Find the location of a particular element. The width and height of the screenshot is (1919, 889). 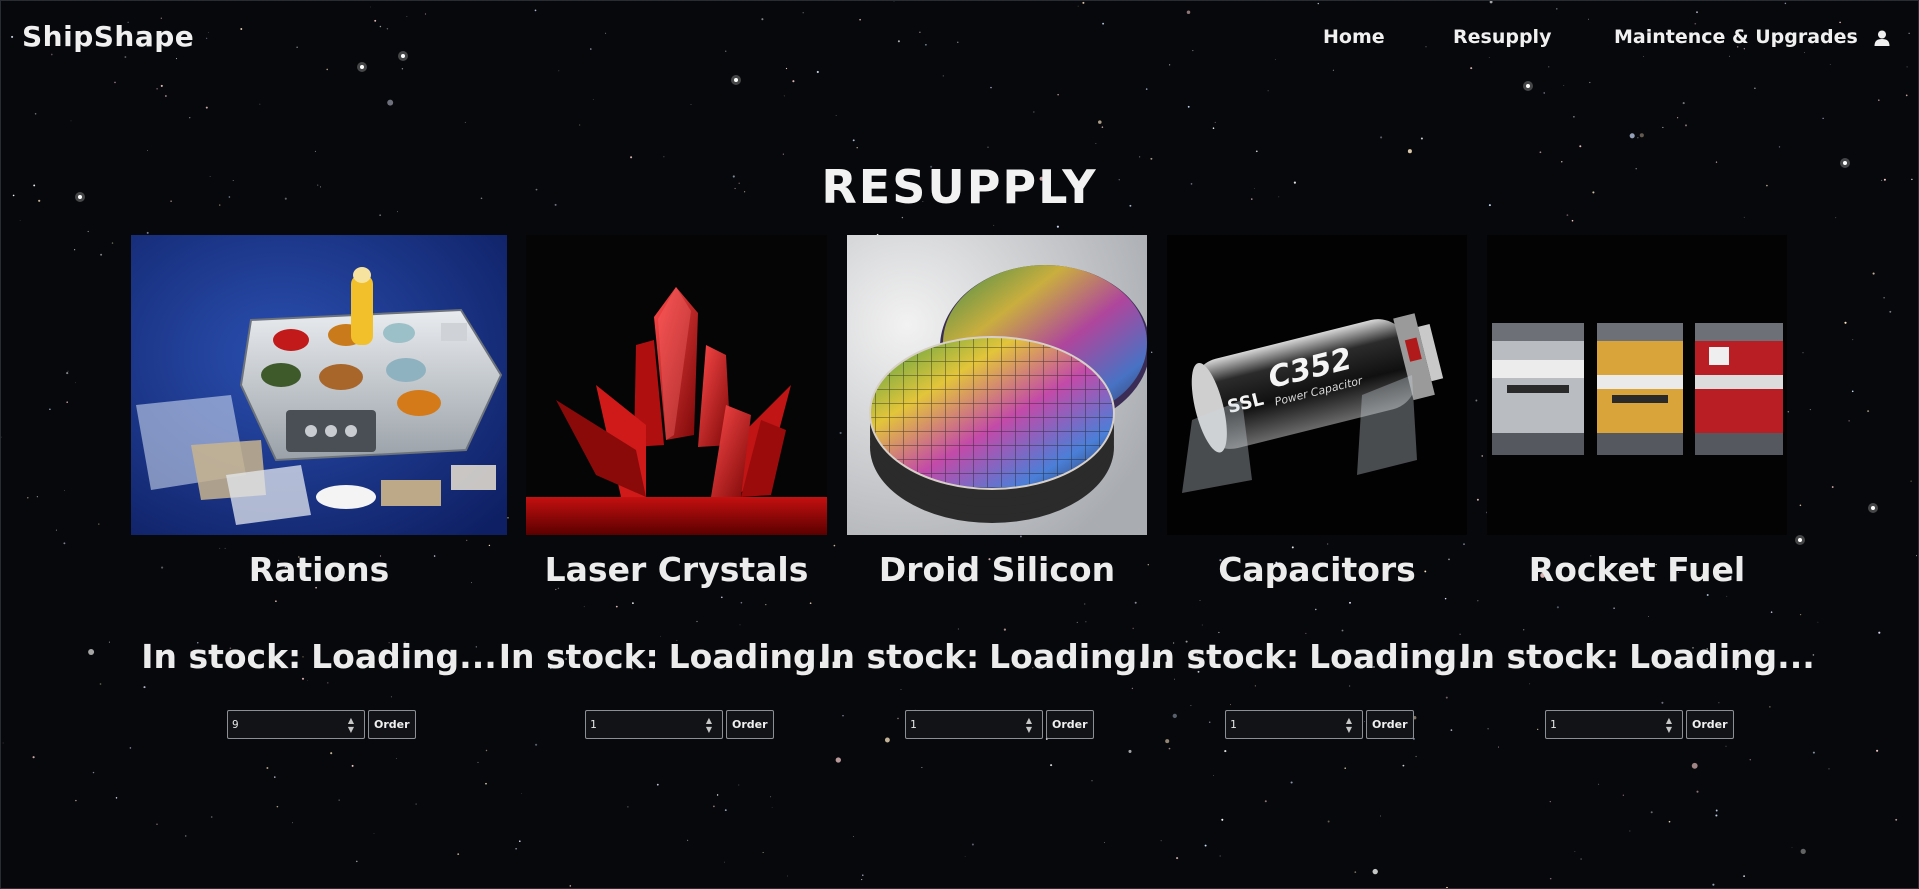

brand-logo: ShipShape is located at coordinates (108, 36).